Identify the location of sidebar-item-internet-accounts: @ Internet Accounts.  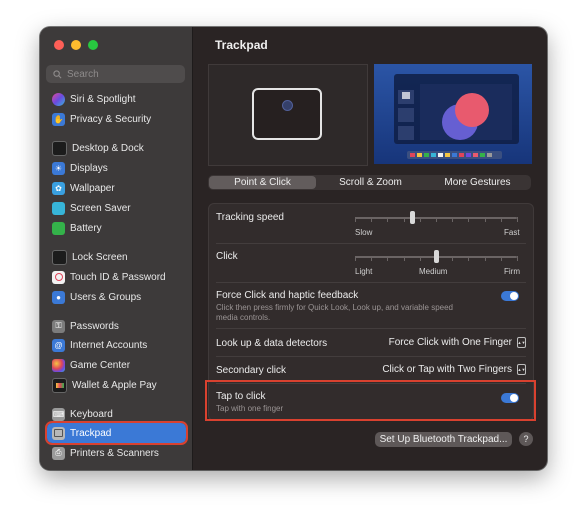
(116, 345).